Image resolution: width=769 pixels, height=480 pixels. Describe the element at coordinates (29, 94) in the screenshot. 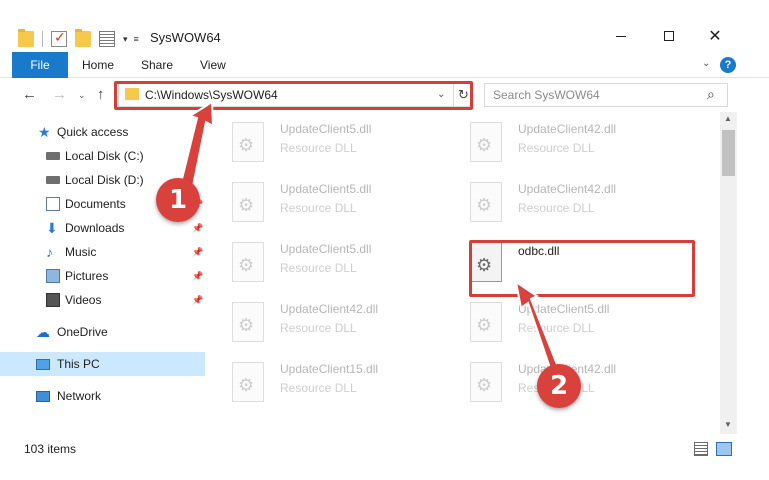

I see `back-button: ←` at that location.